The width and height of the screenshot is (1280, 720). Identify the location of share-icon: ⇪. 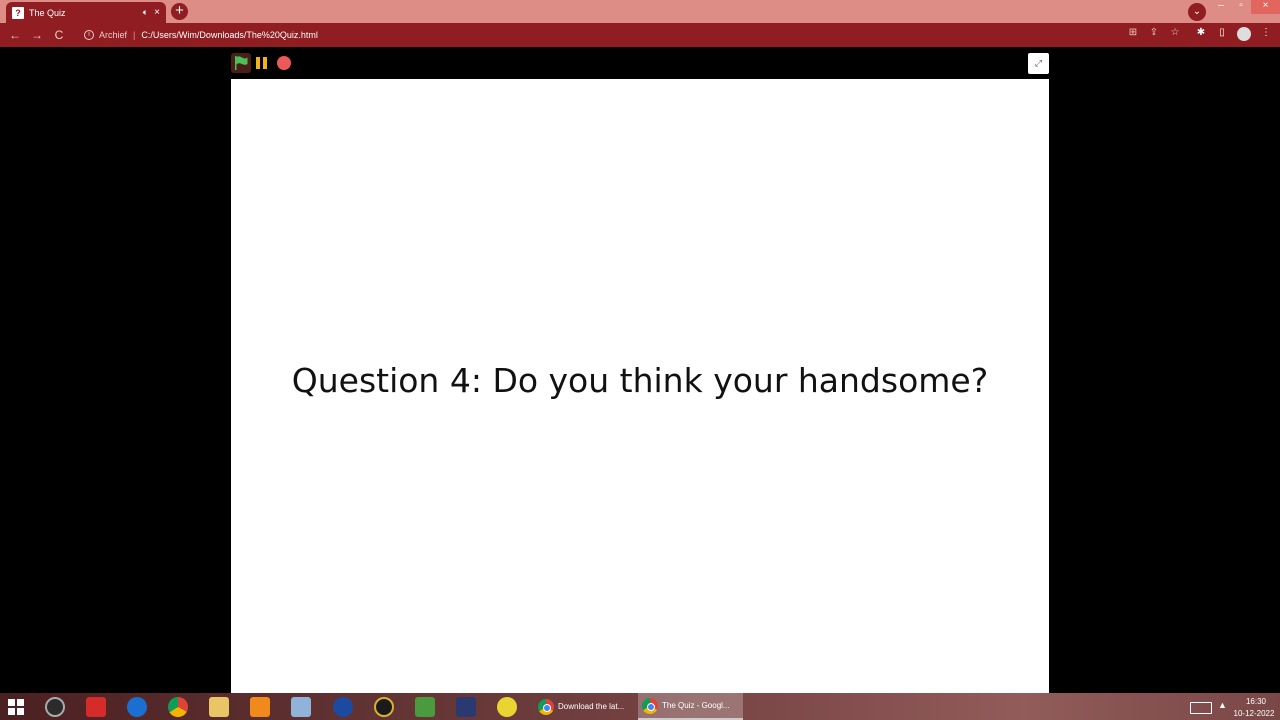
(1154, 32).